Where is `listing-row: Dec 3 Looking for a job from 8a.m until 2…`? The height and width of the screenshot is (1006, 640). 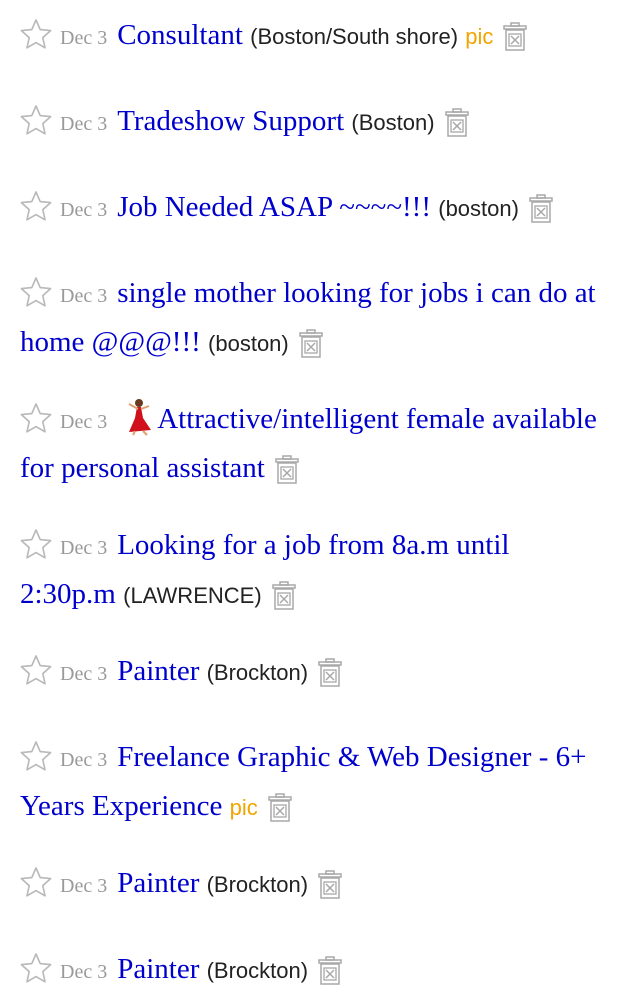 listing-row: Dec 3 Looking for a job from 8a.m until 2… is located at coordinates (316, 570).